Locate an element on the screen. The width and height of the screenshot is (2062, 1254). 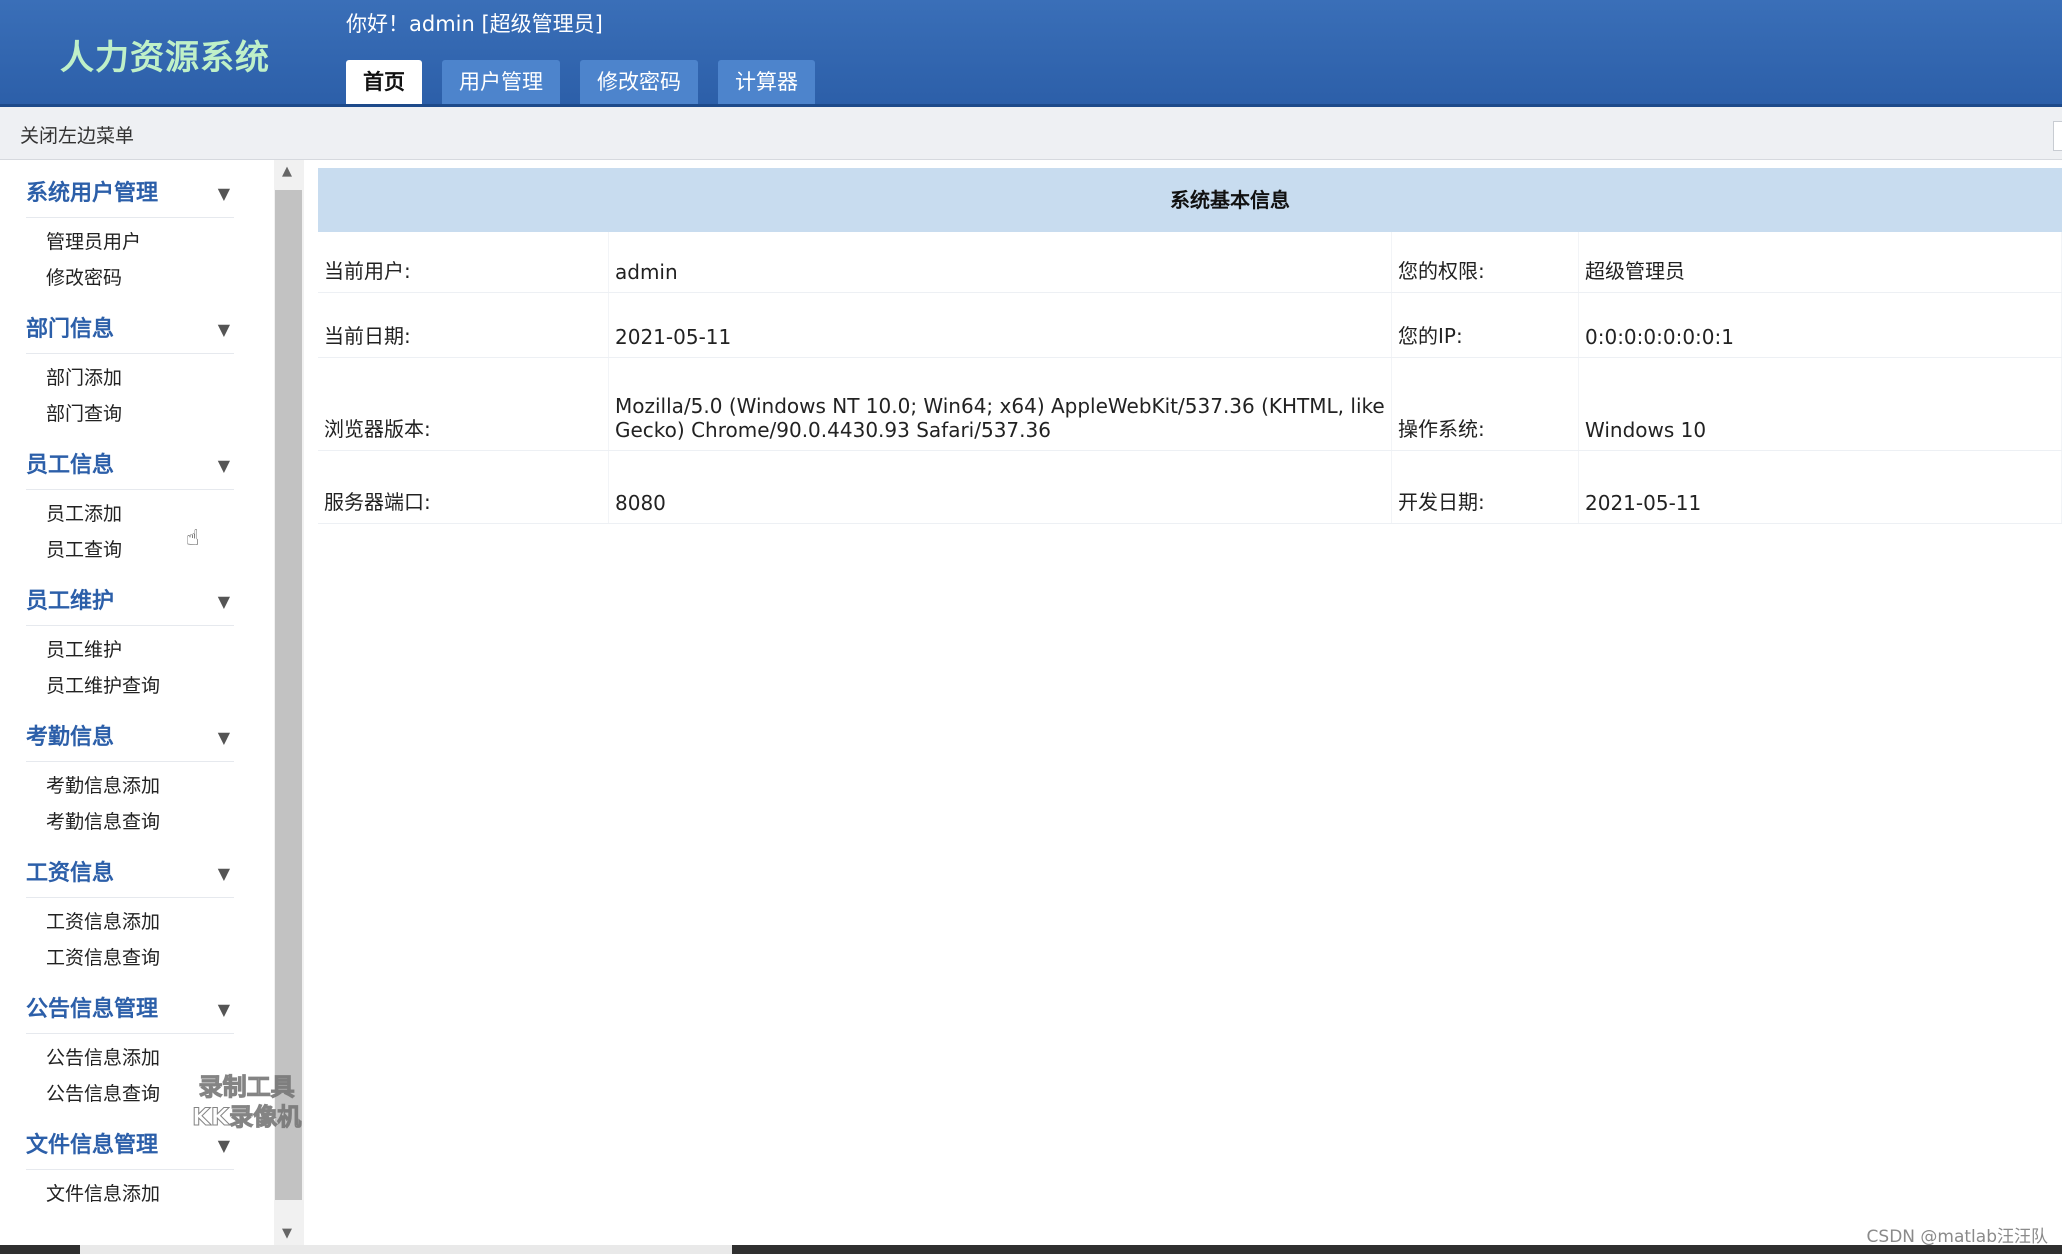
sidebar-group-header: 公告信息管理 ▼ is located at coordinates (130, 1005).